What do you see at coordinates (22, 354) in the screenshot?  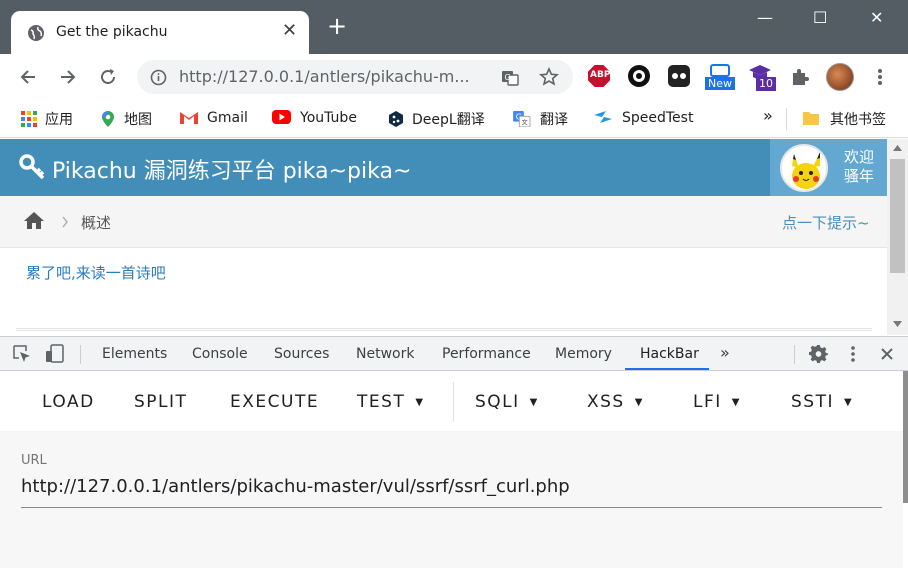 I see `inspect-element-icon` at bounding box center [22, 354].